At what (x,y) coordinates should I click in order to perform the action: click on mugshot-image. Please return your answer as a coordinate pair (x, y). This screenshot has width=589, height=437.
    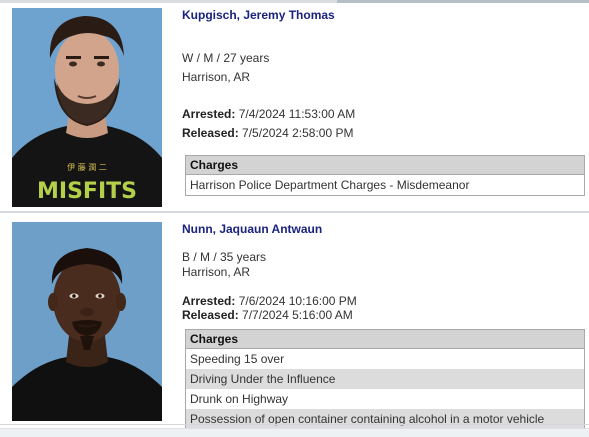
    Looking at the image, I should click on (87, 321).